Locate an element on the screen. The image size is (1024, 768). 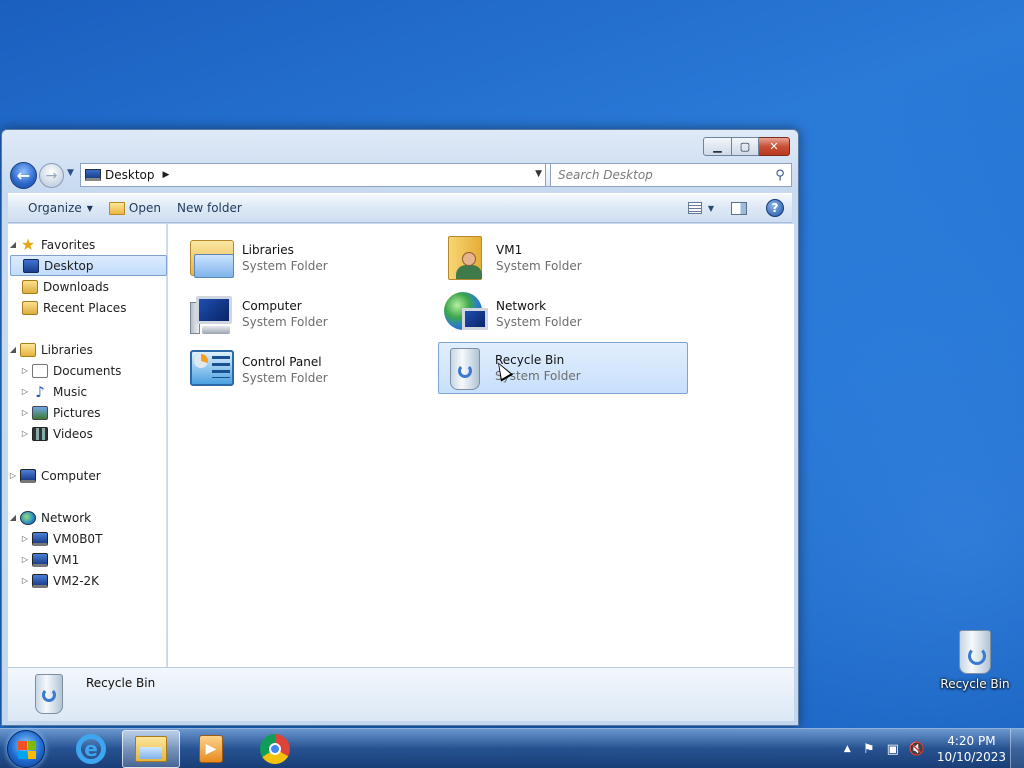
command-bar: Organize ▼ Open New folder ▼ ? is located at coordinates (400, 208).